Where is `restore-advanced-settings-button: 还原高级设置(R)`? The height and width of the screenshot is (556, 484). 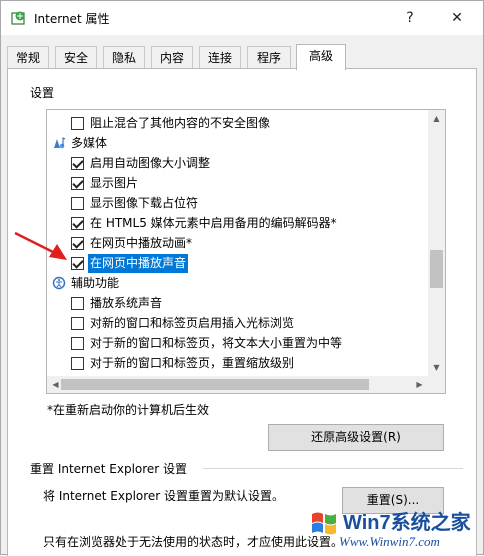 restore-advanced-settings-button: 还原高级设置(R) is located at coordinates (356, 437).